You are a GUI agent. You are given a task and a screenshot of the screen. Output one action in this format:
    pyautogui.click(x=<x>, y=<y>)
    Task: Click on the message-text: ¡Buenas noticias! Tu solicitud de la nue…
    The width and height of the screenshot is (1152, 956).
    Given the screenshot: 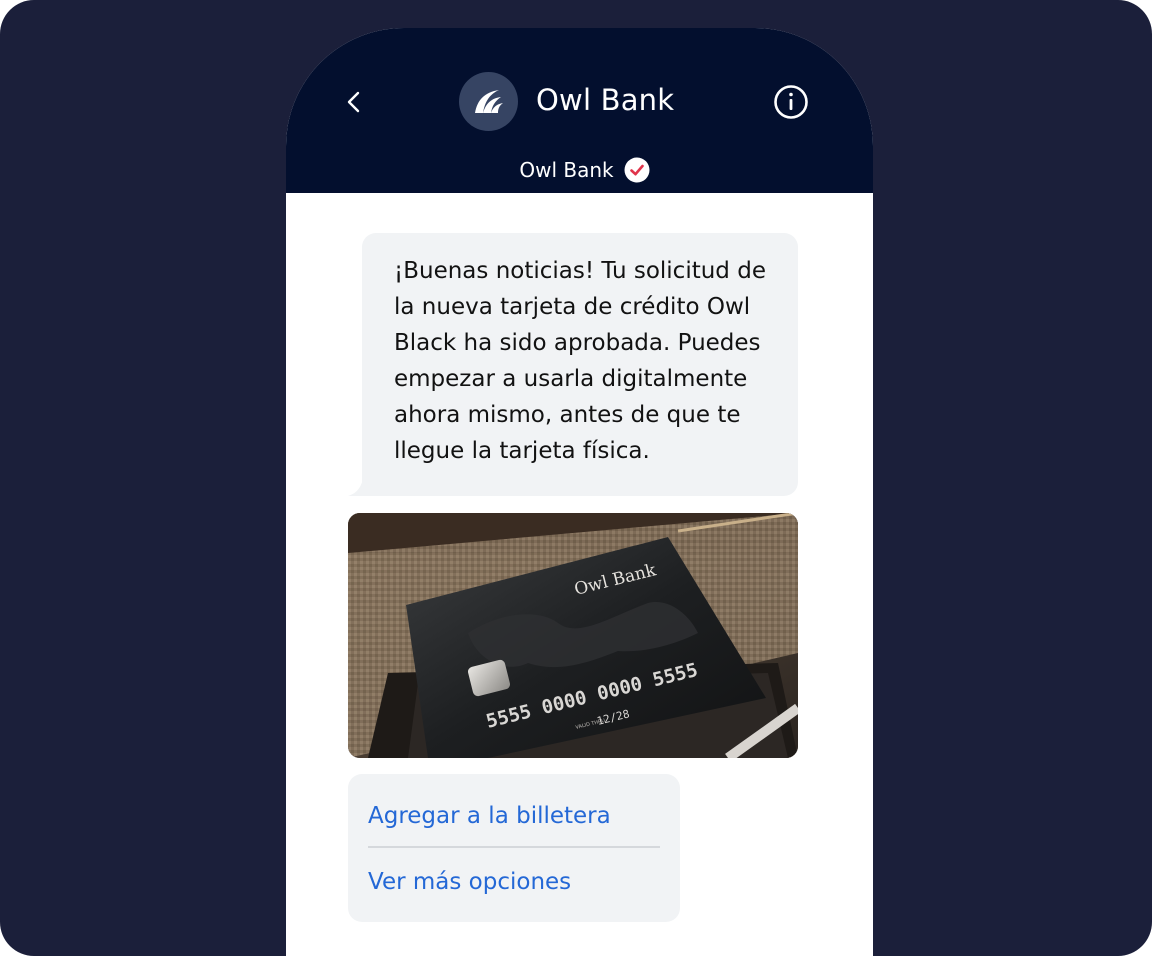 What is the action you would take?
    pyautogui.click(x=580, y=361)
    